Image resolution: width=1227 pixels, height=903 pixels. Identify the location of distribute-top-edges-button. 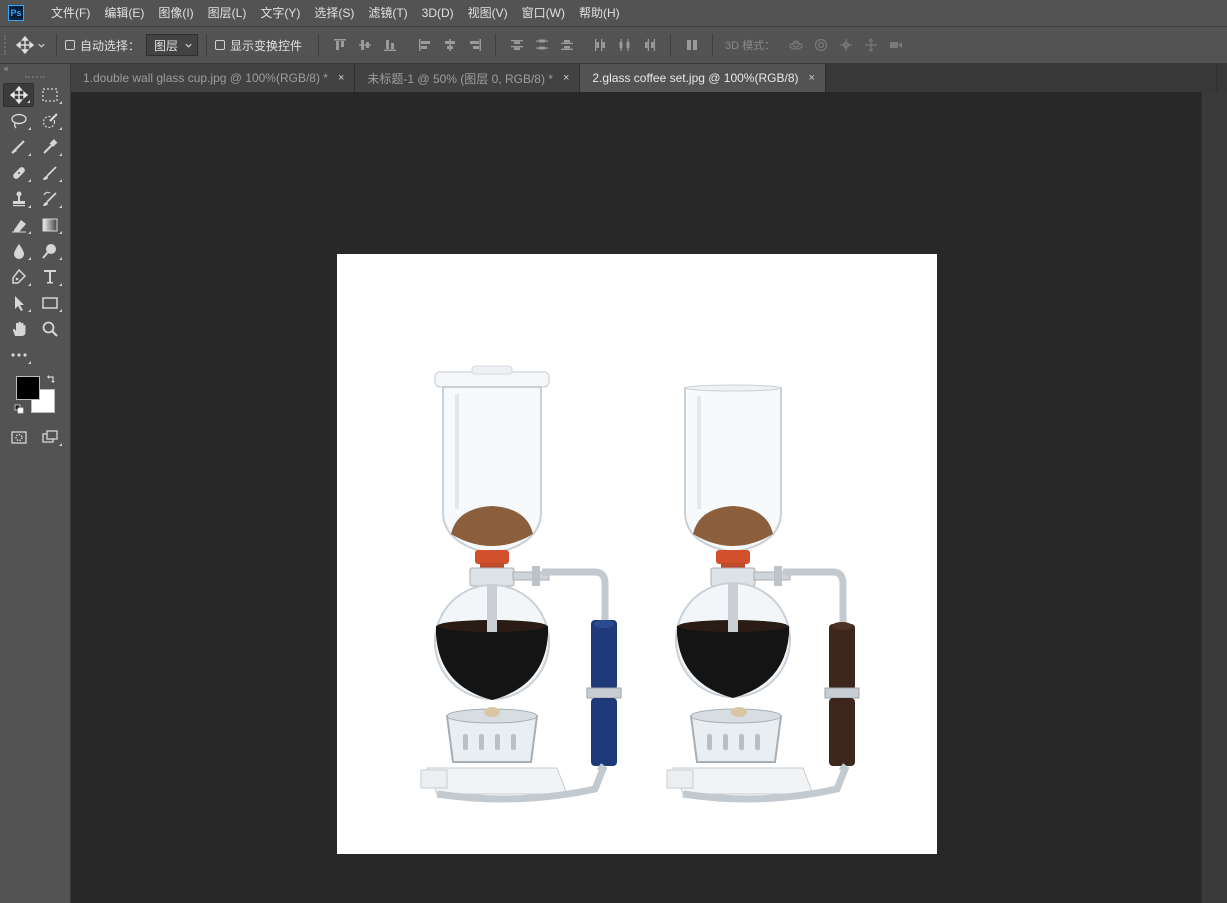
(516, 45).